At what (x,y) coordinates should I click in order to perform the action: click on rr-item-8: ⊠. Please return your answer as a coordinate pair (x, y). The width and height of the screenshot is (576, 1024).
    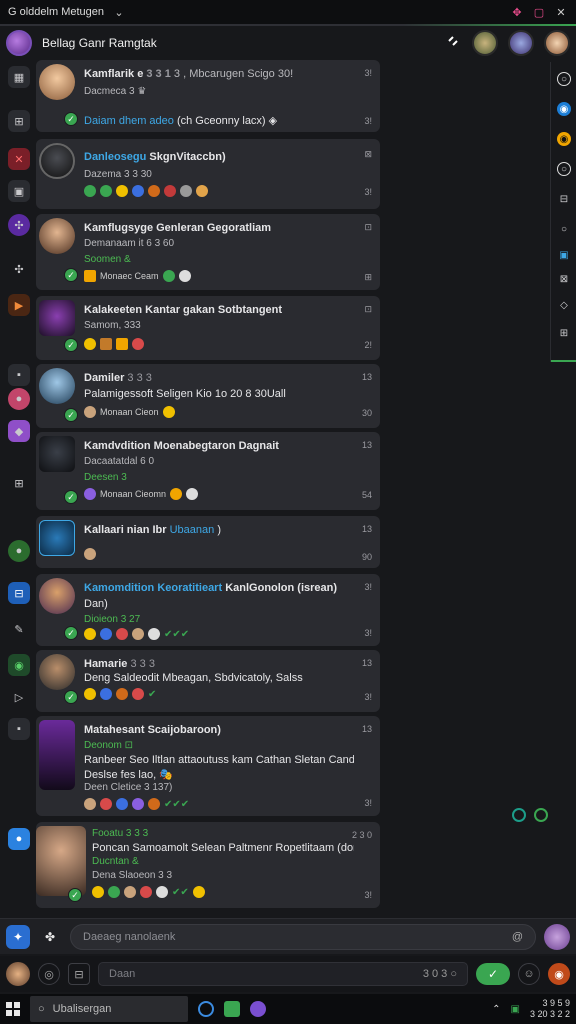
    Looking at the image, I should click on (564, 279).